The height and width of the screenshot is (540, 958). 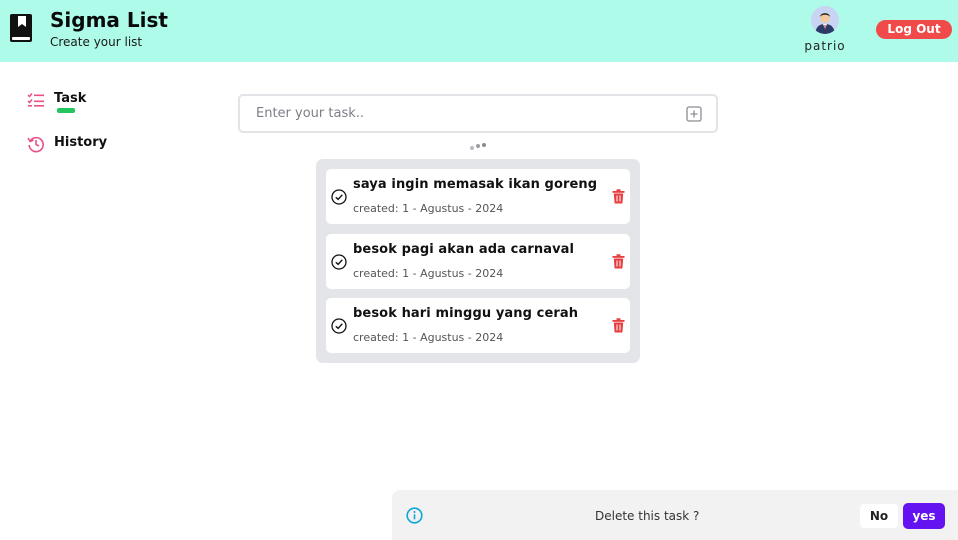 I want to click on user-avatar-icon, so click(x=825, y=20).